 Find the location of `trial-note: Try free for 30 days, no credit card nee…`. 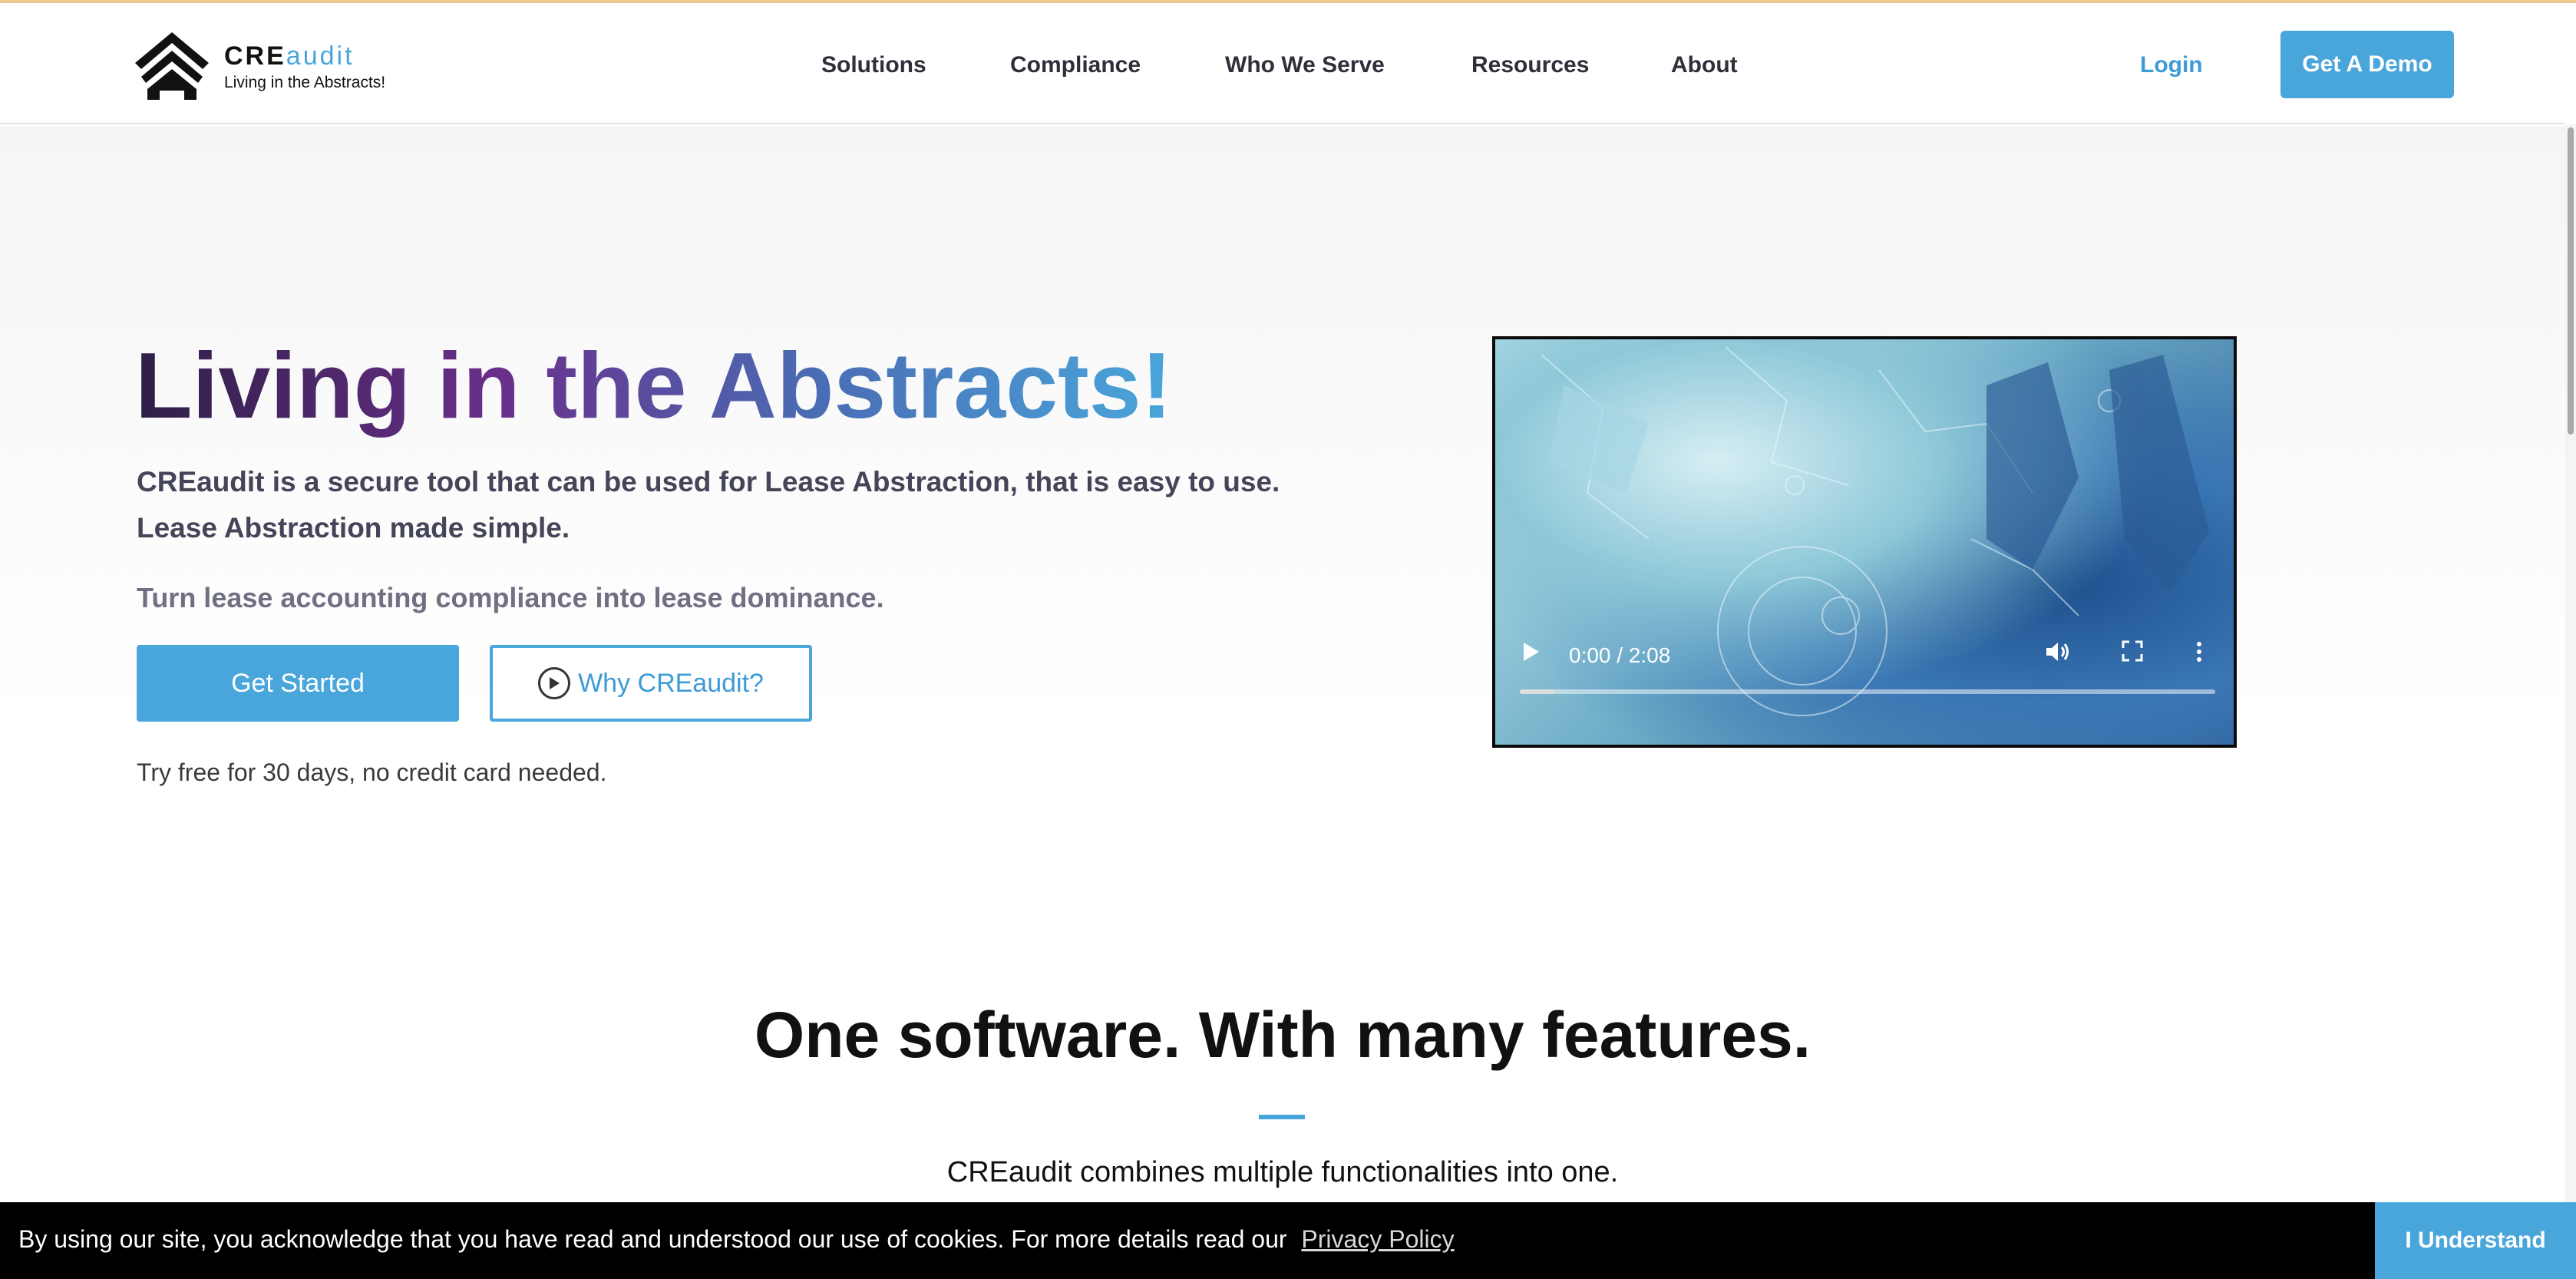

trial-note: Try free for 30 days, no credit card nee… is located at coordinates (372, 772).